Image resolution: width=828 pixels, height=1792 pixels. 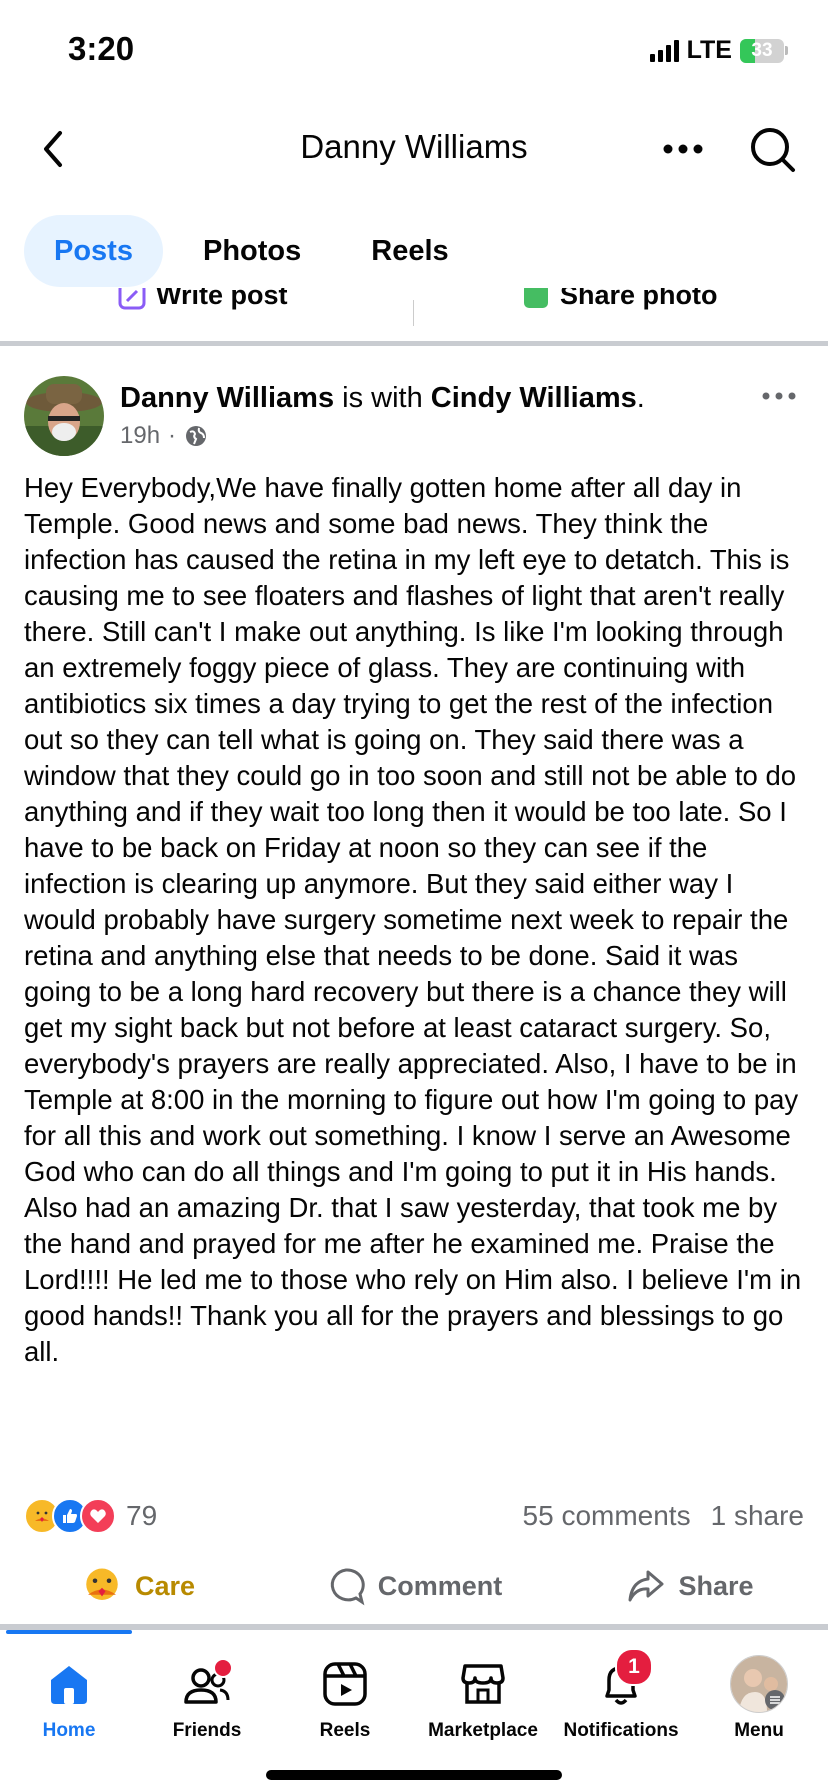 I want to click on more-options-button, so click(x=683, y=149).